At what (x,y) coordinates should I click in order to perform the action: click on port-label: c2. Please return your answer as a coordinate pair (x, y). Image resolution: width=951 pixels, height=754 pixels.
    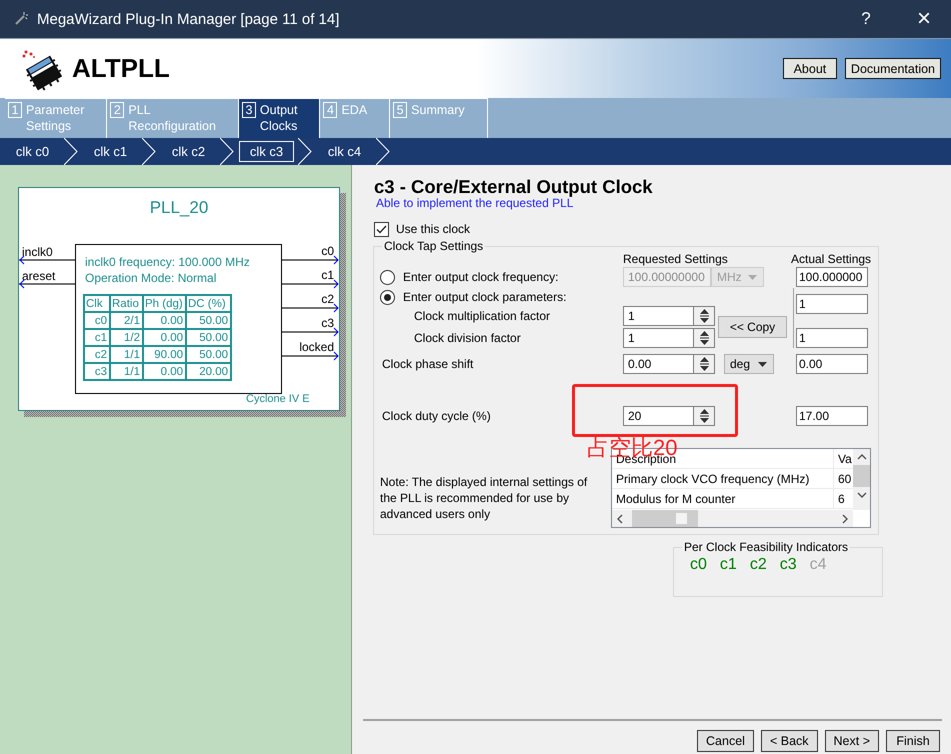
    Looking at the image, I should click on (327, 299).